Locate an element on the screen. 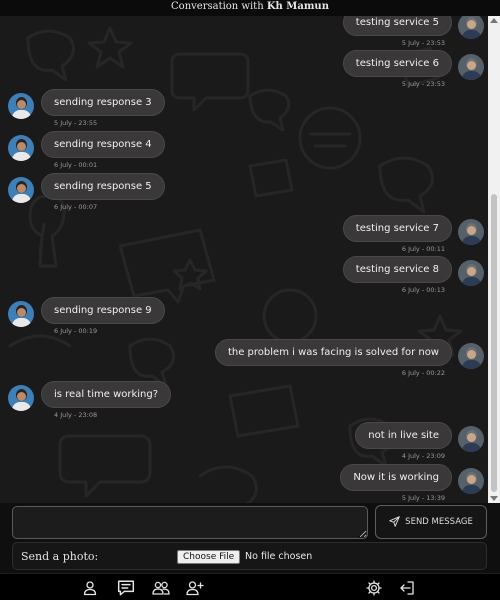  message-input is located at coordinates (190, 522).